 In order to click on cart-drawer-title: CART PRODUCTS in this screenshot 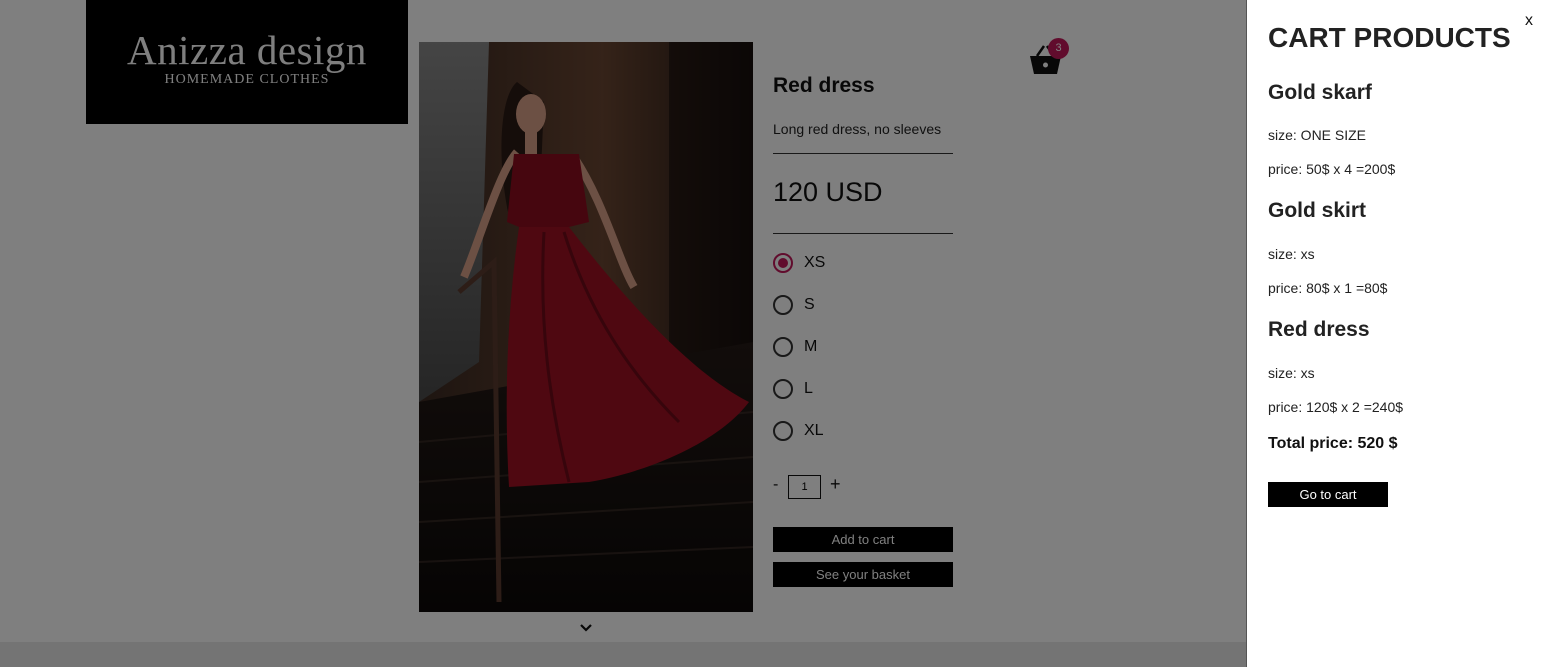, I will do `click(1389, 37)`.